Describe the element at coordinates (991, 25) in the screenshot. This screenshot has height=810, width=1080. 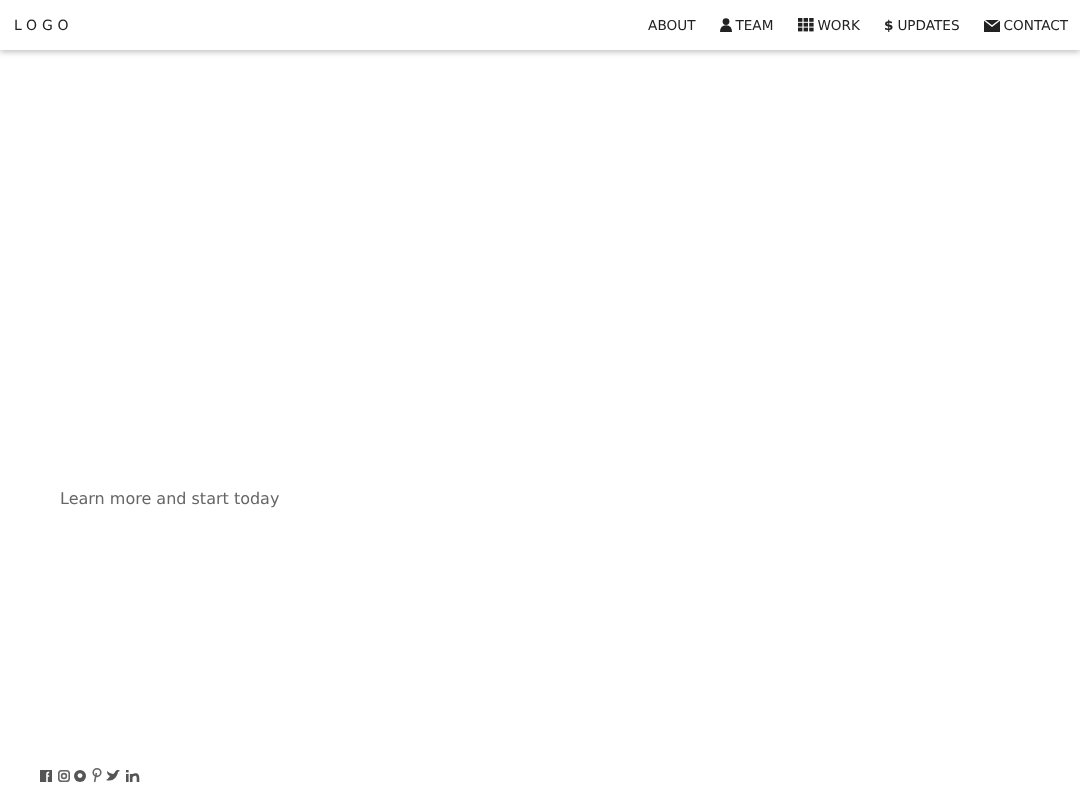
I see `envelope-icon` at that location.